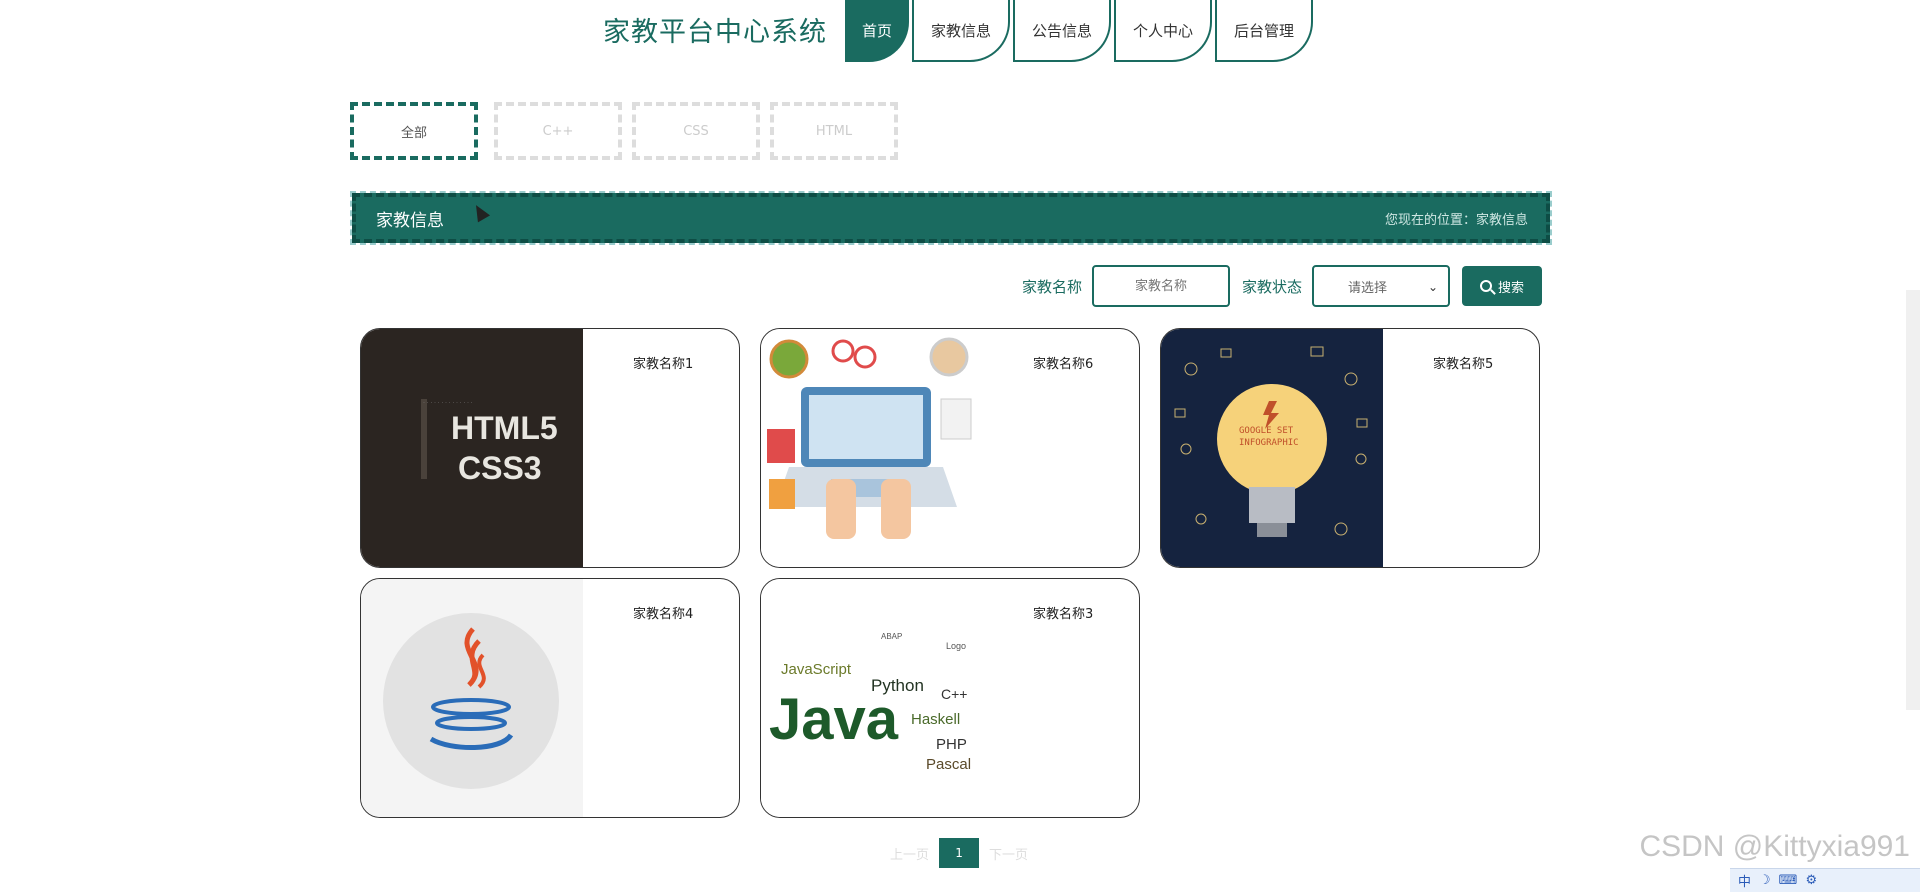 Image resolution: width=1920 pixels, height=892 pixels. I want to click on search-form: 家教名称 家教状态 请选择 ⌄ 搜索, so click(1276, 286).